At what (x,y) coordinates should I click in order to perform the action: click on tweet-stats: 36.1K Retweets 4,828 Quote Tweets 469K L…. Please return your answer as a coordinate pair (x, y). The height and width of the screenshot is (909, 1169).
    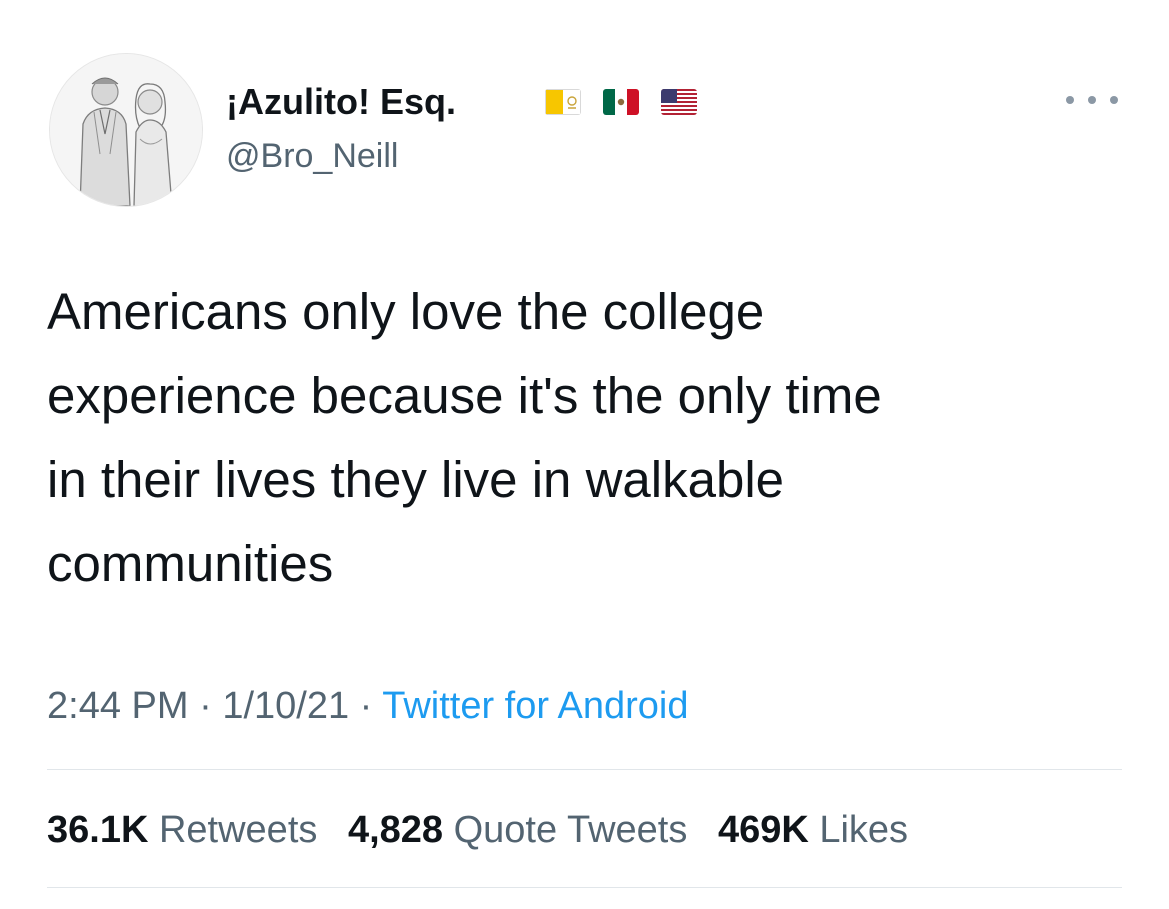
    Looking at the image, I should click on (487, 830).